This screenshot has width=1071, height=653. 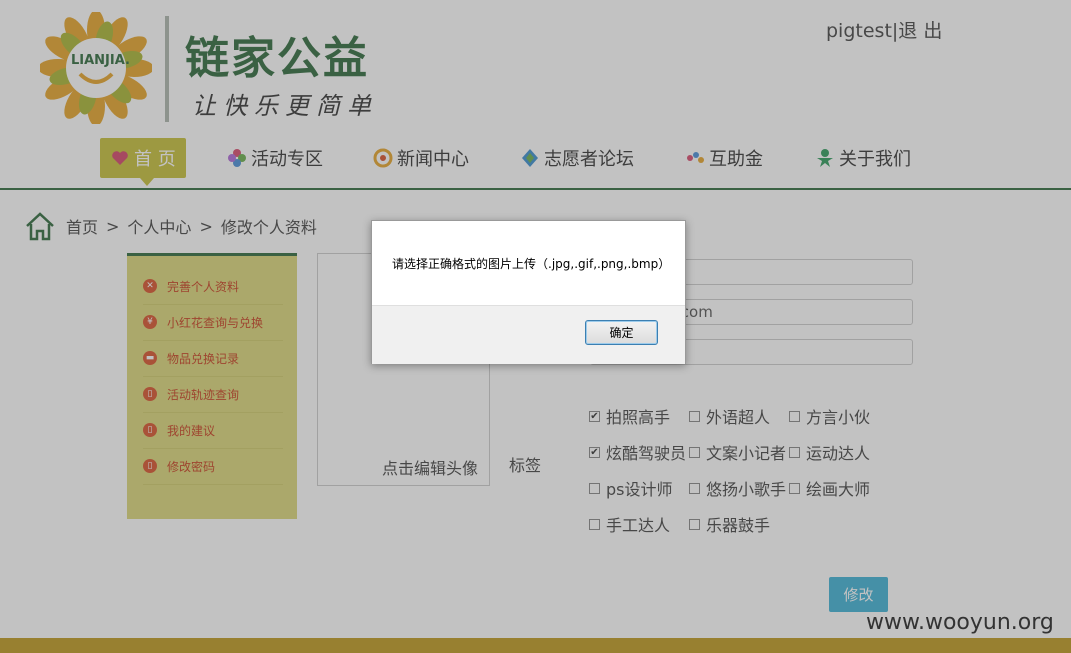 I want to click on alert-dialog: 请选择正确格式的图片上传（.jpg,.gif,.png,.bmp） 确定, so click(x=528, y=292).